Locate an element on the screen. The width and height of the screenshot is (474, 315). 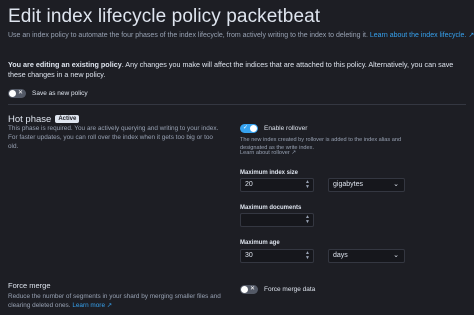
max-docs-label: Maximum documents is located at coordinates (271, 208).